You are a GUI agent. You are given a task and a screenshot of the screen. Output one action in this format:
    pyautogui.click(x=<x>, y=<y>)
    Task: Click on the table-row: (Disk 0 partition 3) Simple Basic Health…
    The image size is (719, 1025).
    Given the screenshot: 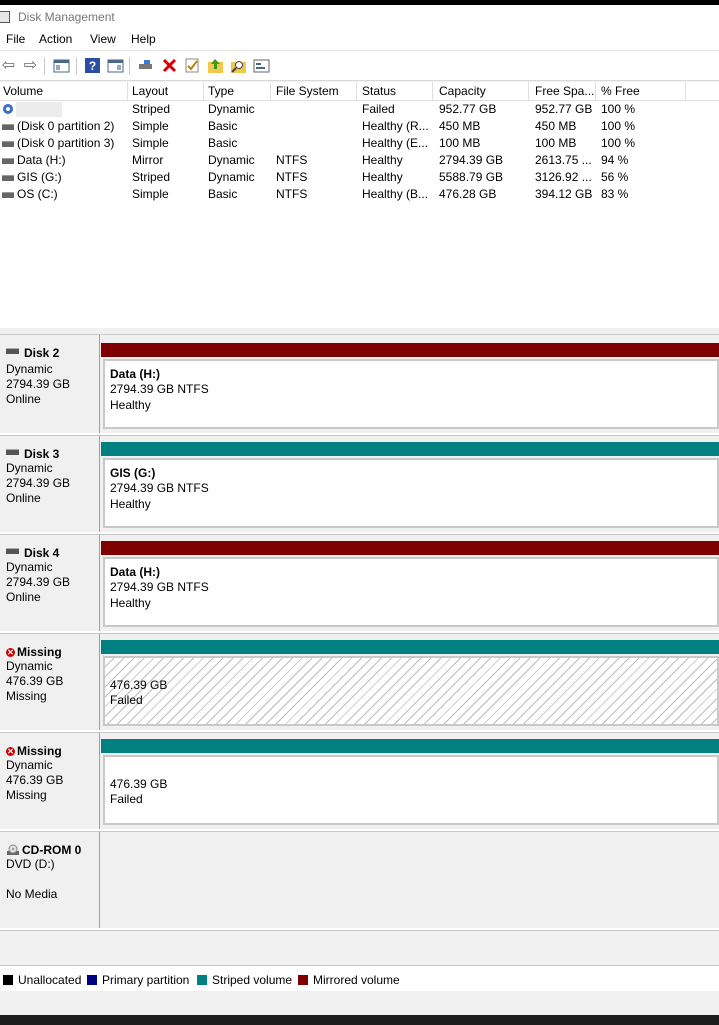 What is the action you would take?
    pyautogui.click(x=359, y=143)
    